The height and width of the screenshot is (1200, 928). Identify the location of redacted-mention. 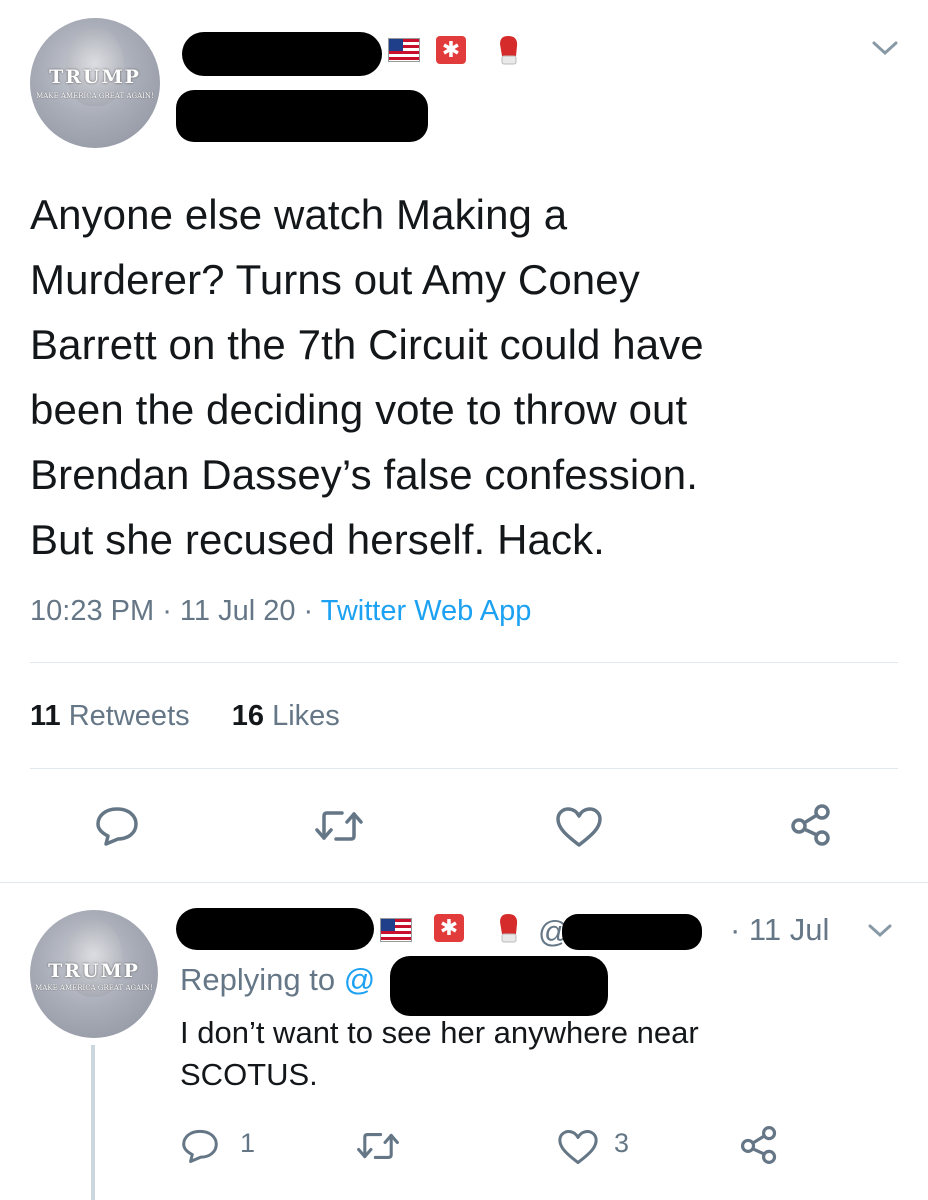
(499, 986).